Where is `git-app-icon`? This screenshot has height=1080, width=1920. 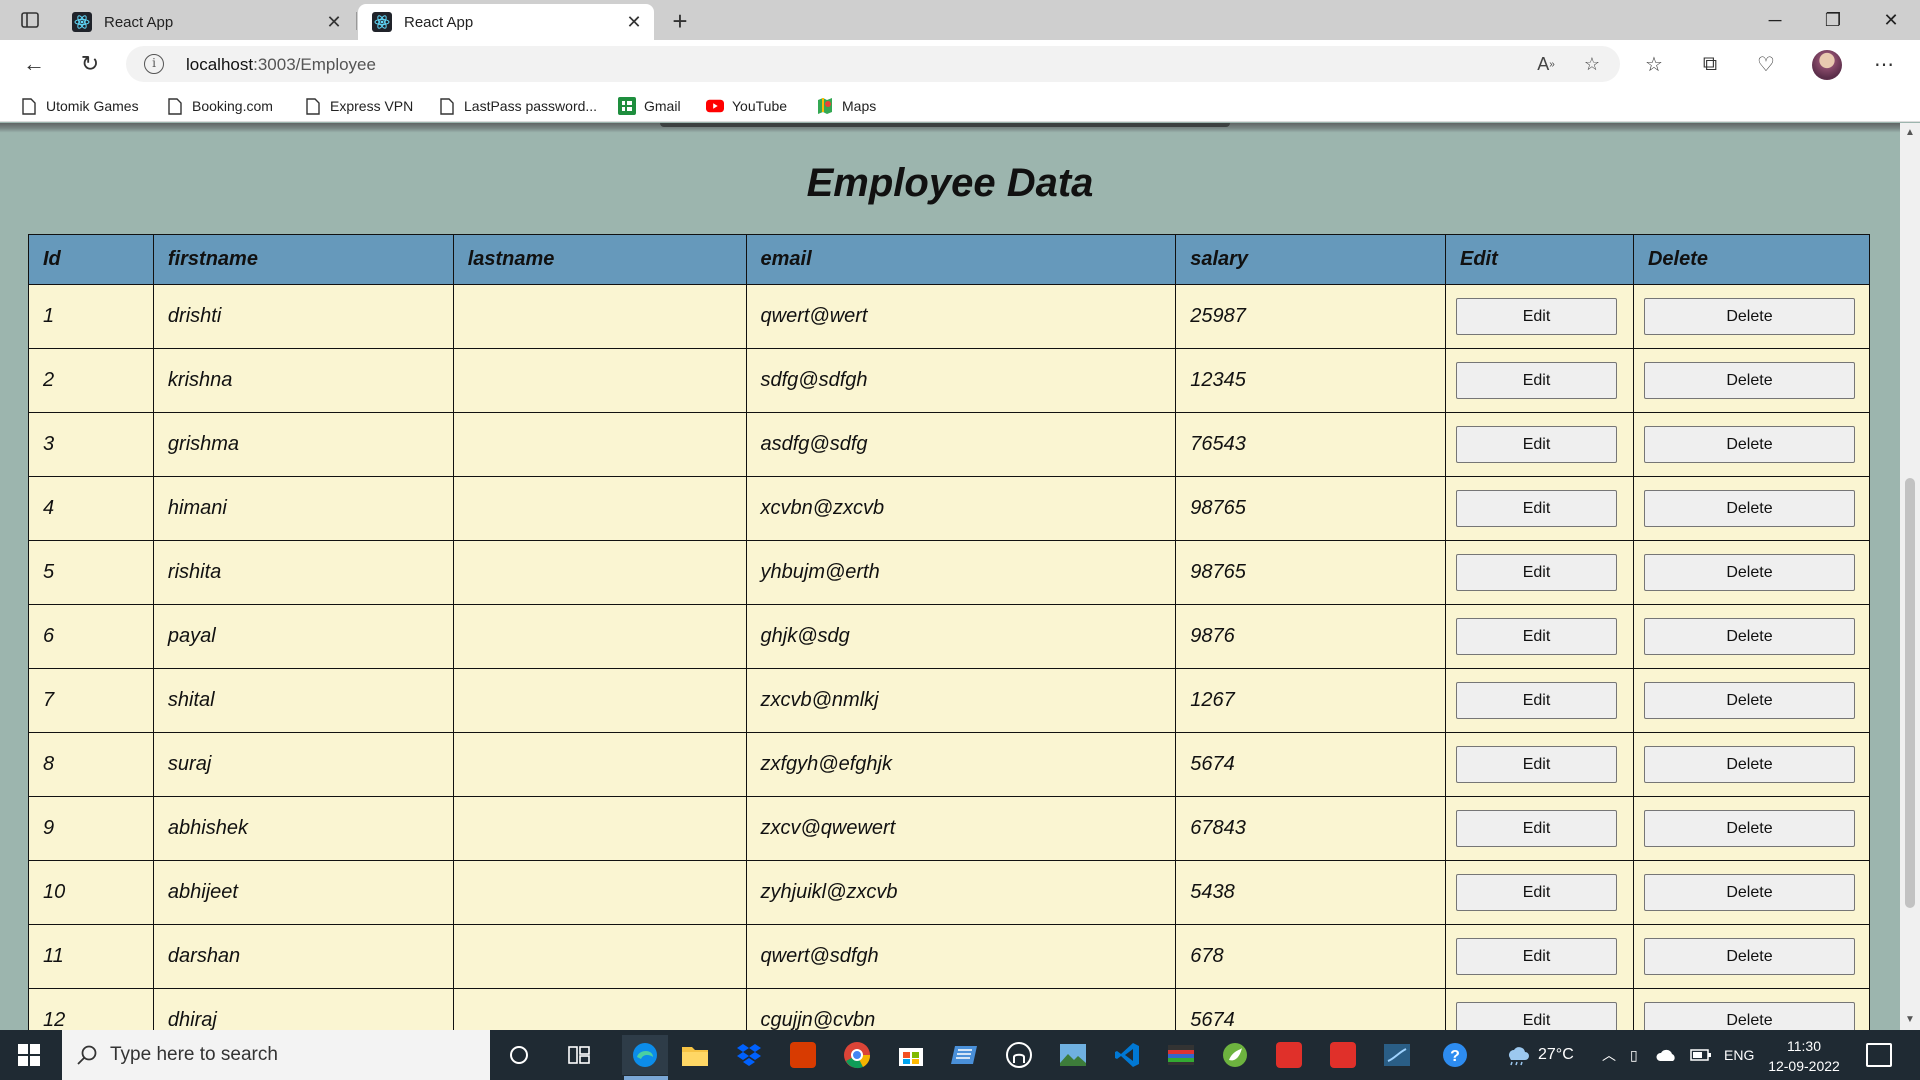
git-app-icon is located at coordinates (1289, 1055).